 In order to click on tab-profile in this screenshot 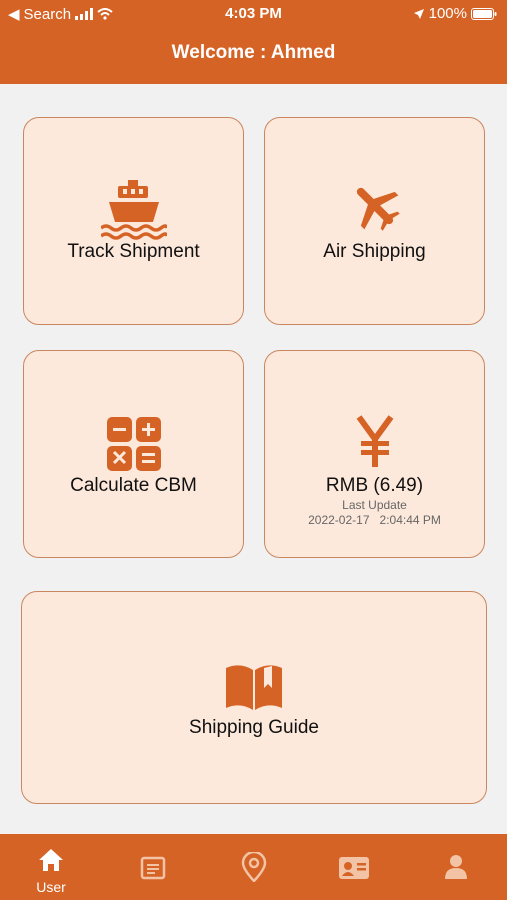, I will do `click(456, 869)`.